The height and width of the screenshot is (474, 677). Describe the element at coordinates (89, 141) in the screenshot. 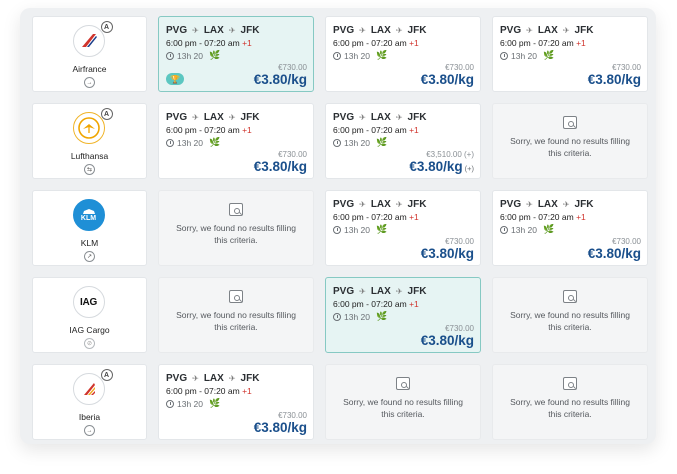

I see `airline-cell-lufthansa: A Lufthansa ⇆` at that location.